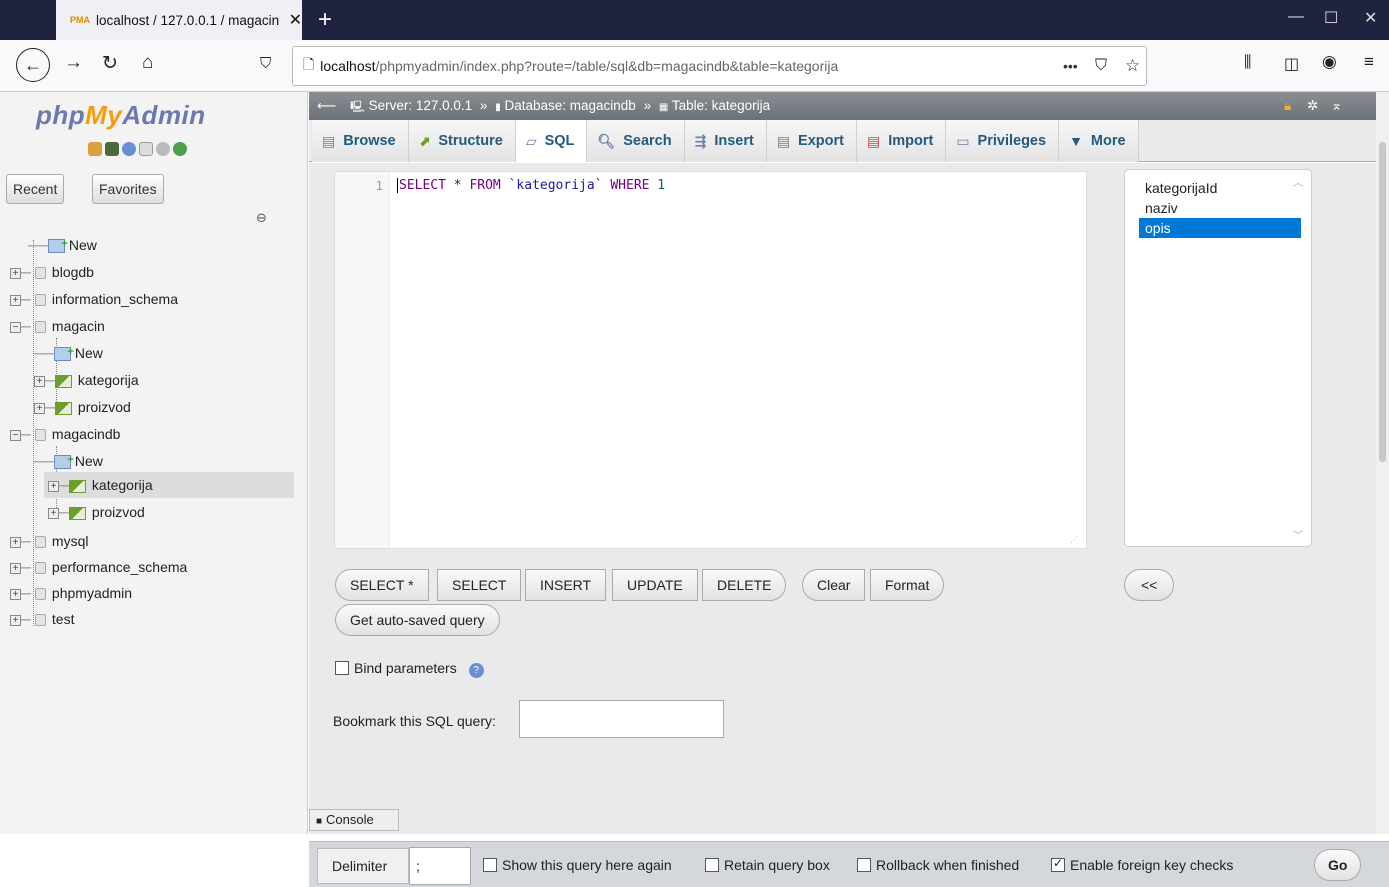 The height and width of the screenshot is (887, 1389). What do you see at coordinates (52, 272) in the screenshot?
I see `tree-item-blogdb: + ─ blogdb` at bounding box center [52, 272].